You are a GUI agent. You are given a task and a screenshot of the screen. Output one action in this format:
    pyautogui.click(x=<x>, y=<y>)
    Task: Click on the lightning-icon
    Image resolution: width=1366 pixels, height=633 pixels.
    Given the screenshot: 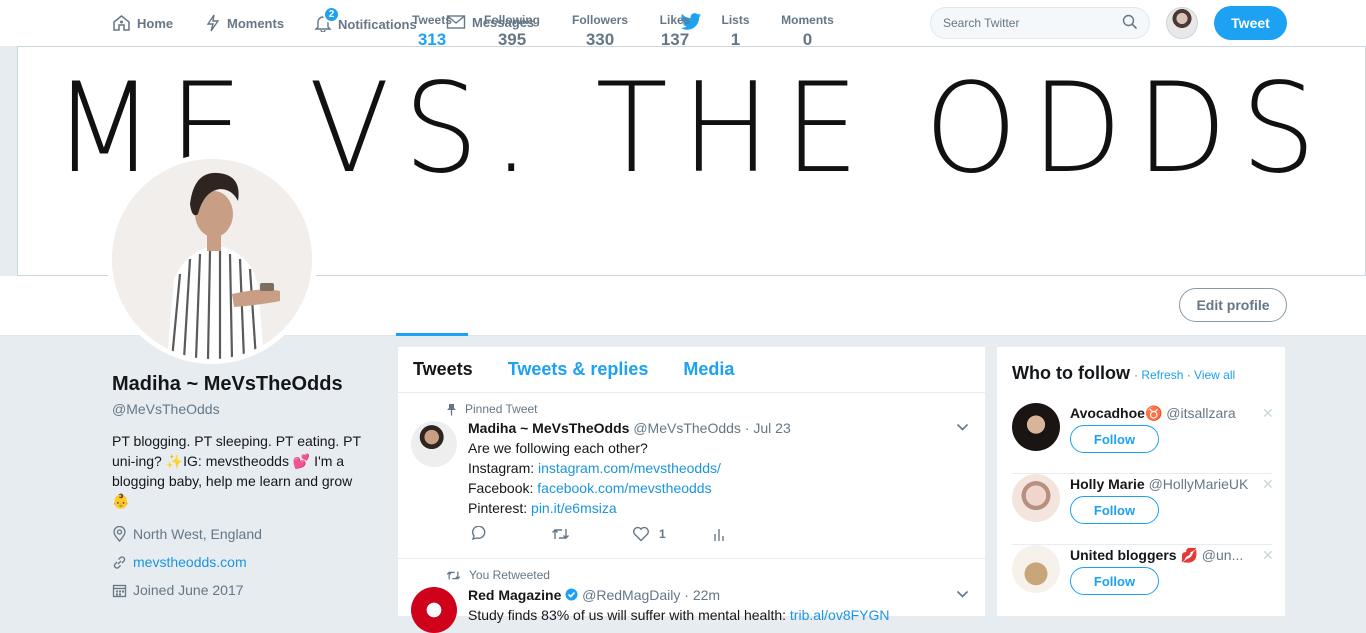 What is the action you would take?
    pyautogui.click(x=213, y=23)
    